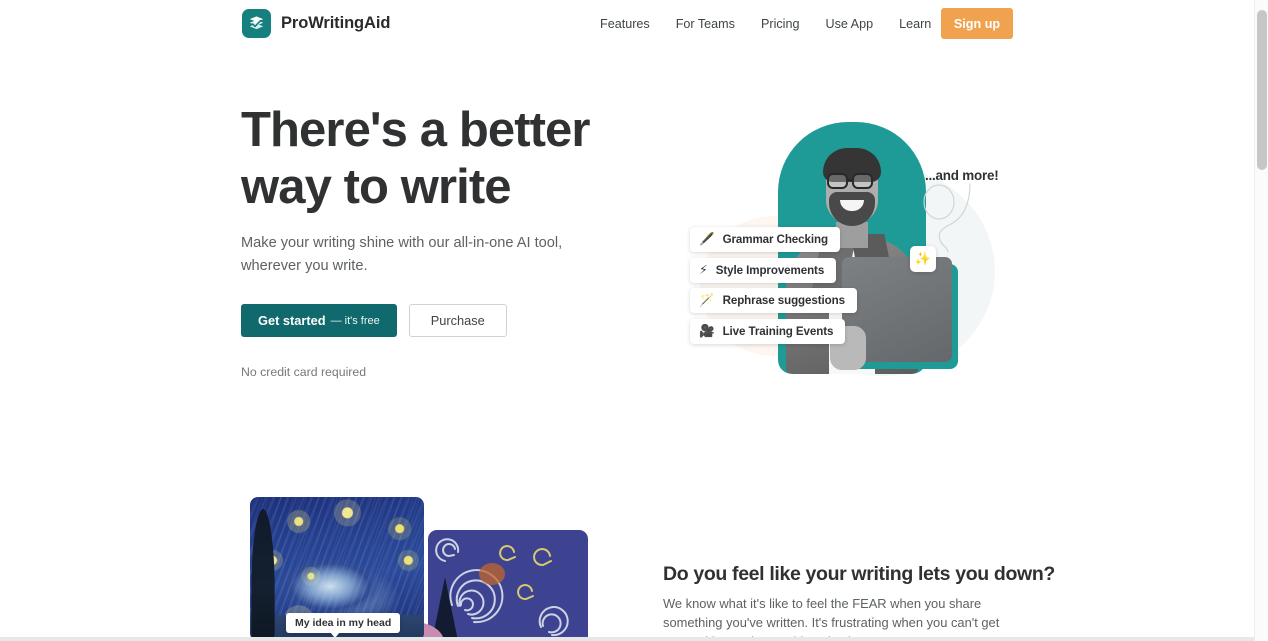  I want to click on glasses-lens-right, so click(862, 181).